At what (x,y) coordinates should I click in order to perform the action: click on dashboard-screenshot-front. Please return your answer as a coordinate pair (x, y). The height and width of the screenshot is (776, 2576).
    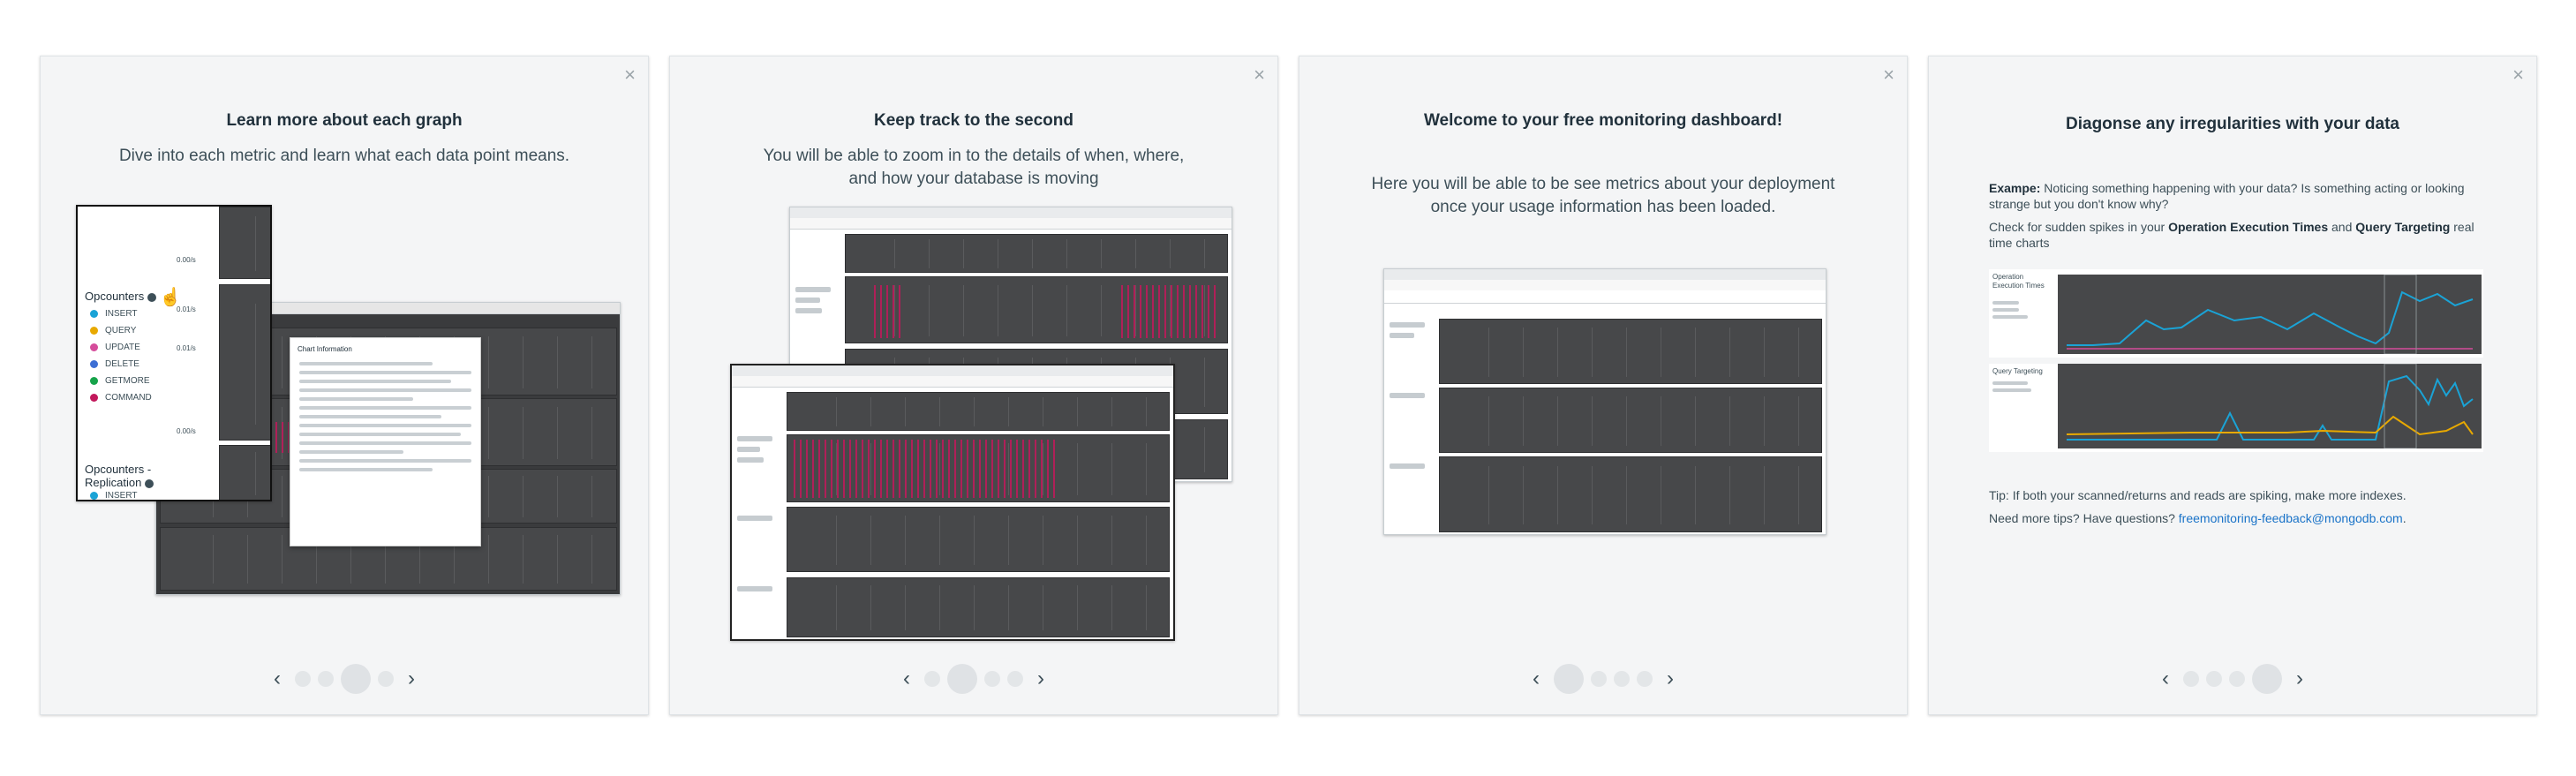
    Looking at the image, I should click on (953, 502).